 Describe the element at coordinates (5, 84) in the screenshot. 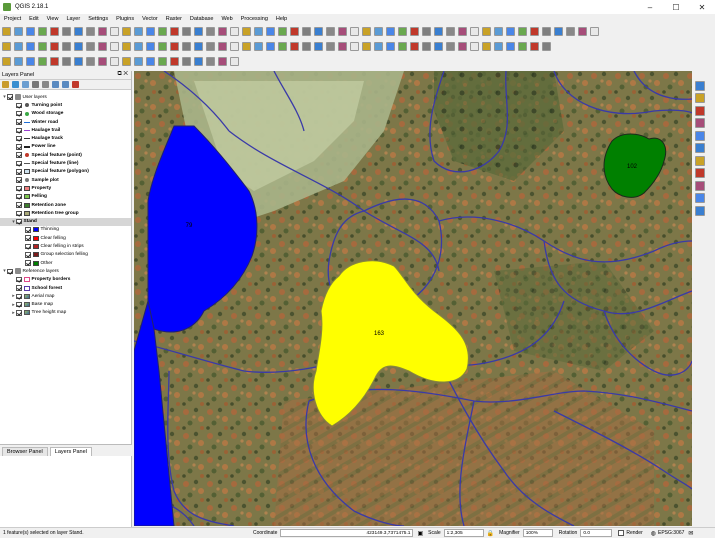

I see `style-manager-icon` at that location.